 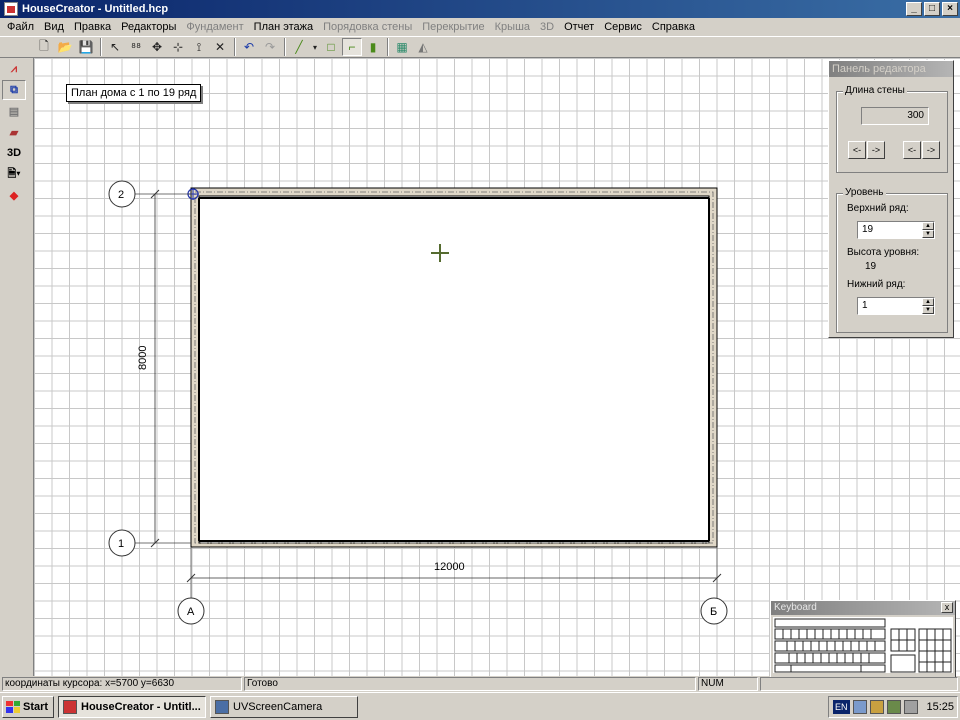 I want to click on windows-logo-icon, so click(x=13, y=706).